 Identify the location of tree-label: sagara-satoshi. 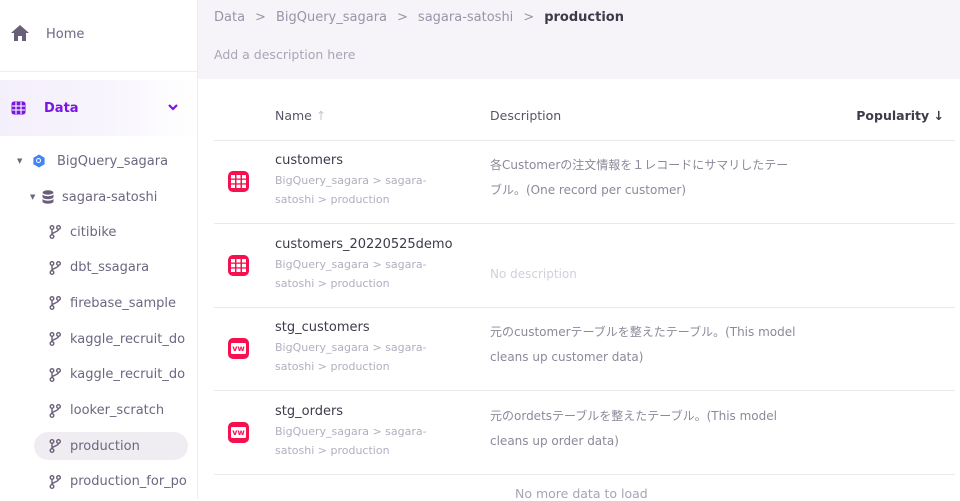
(110, 197).